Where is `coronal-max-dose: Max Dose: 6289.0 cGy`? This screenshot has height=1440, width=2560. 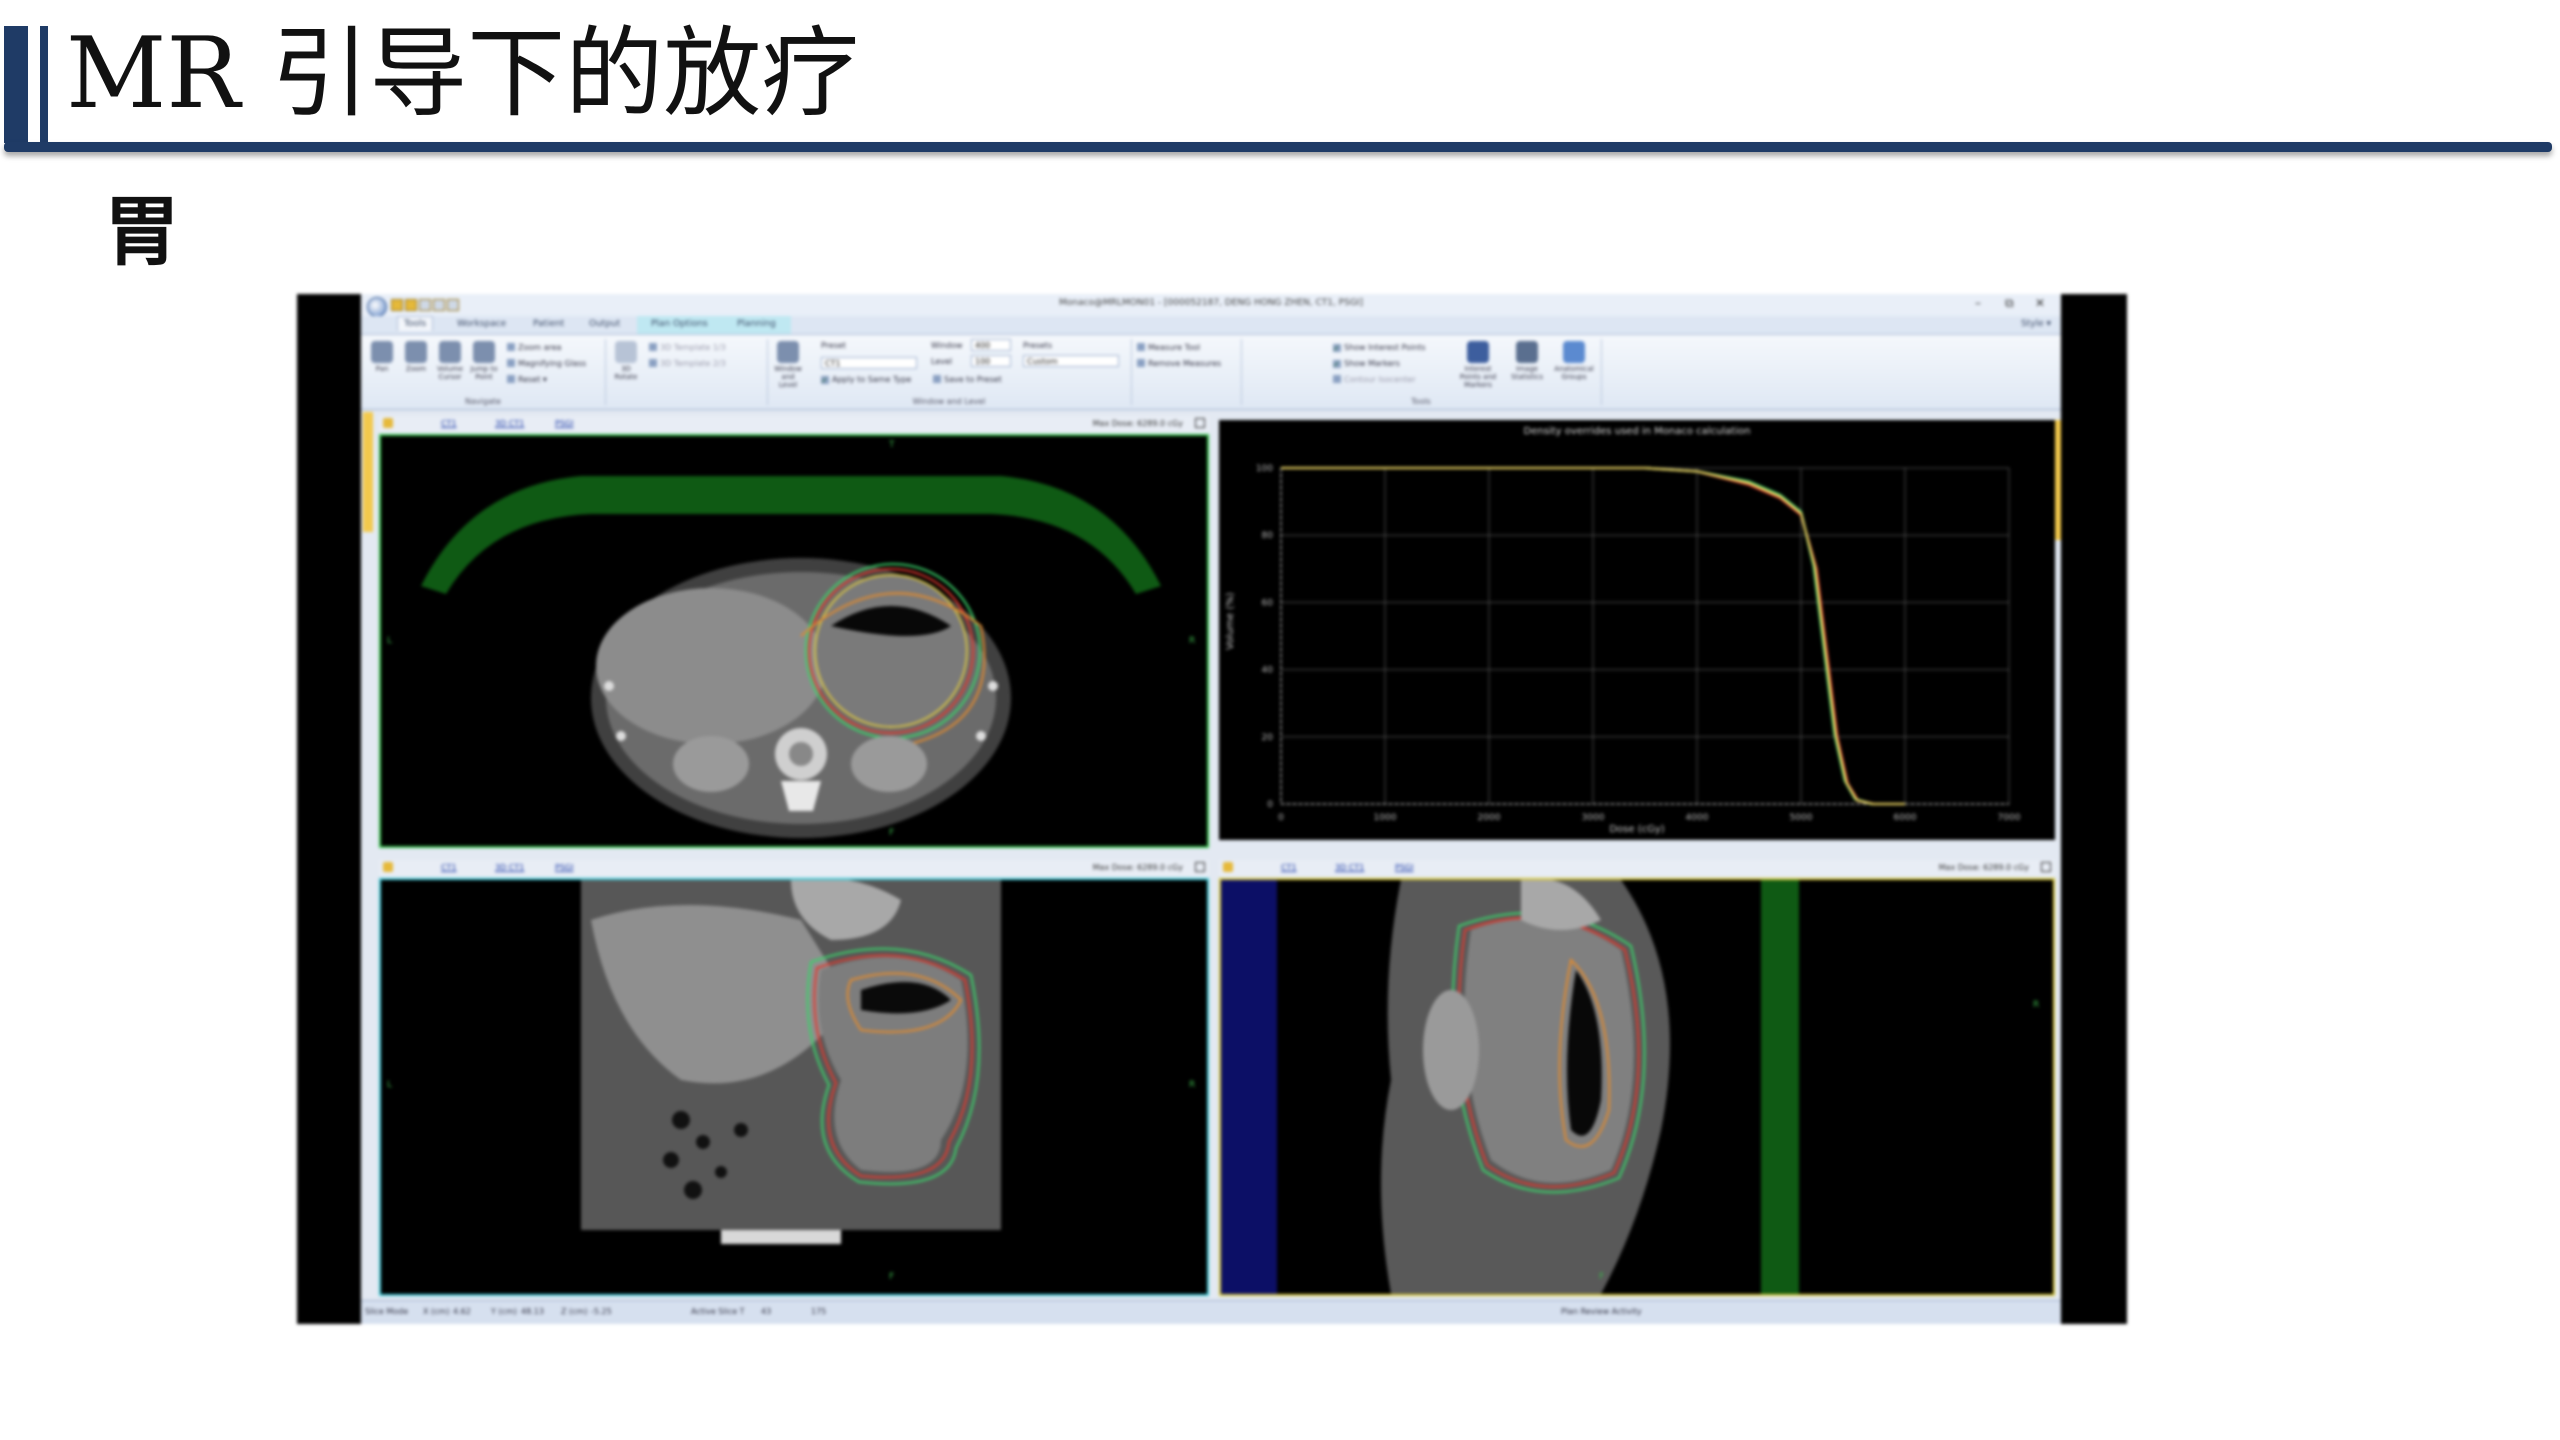
coronal-max-dose: Max Dose: 6289.0 cGy is located at coordinates (1137, 867).